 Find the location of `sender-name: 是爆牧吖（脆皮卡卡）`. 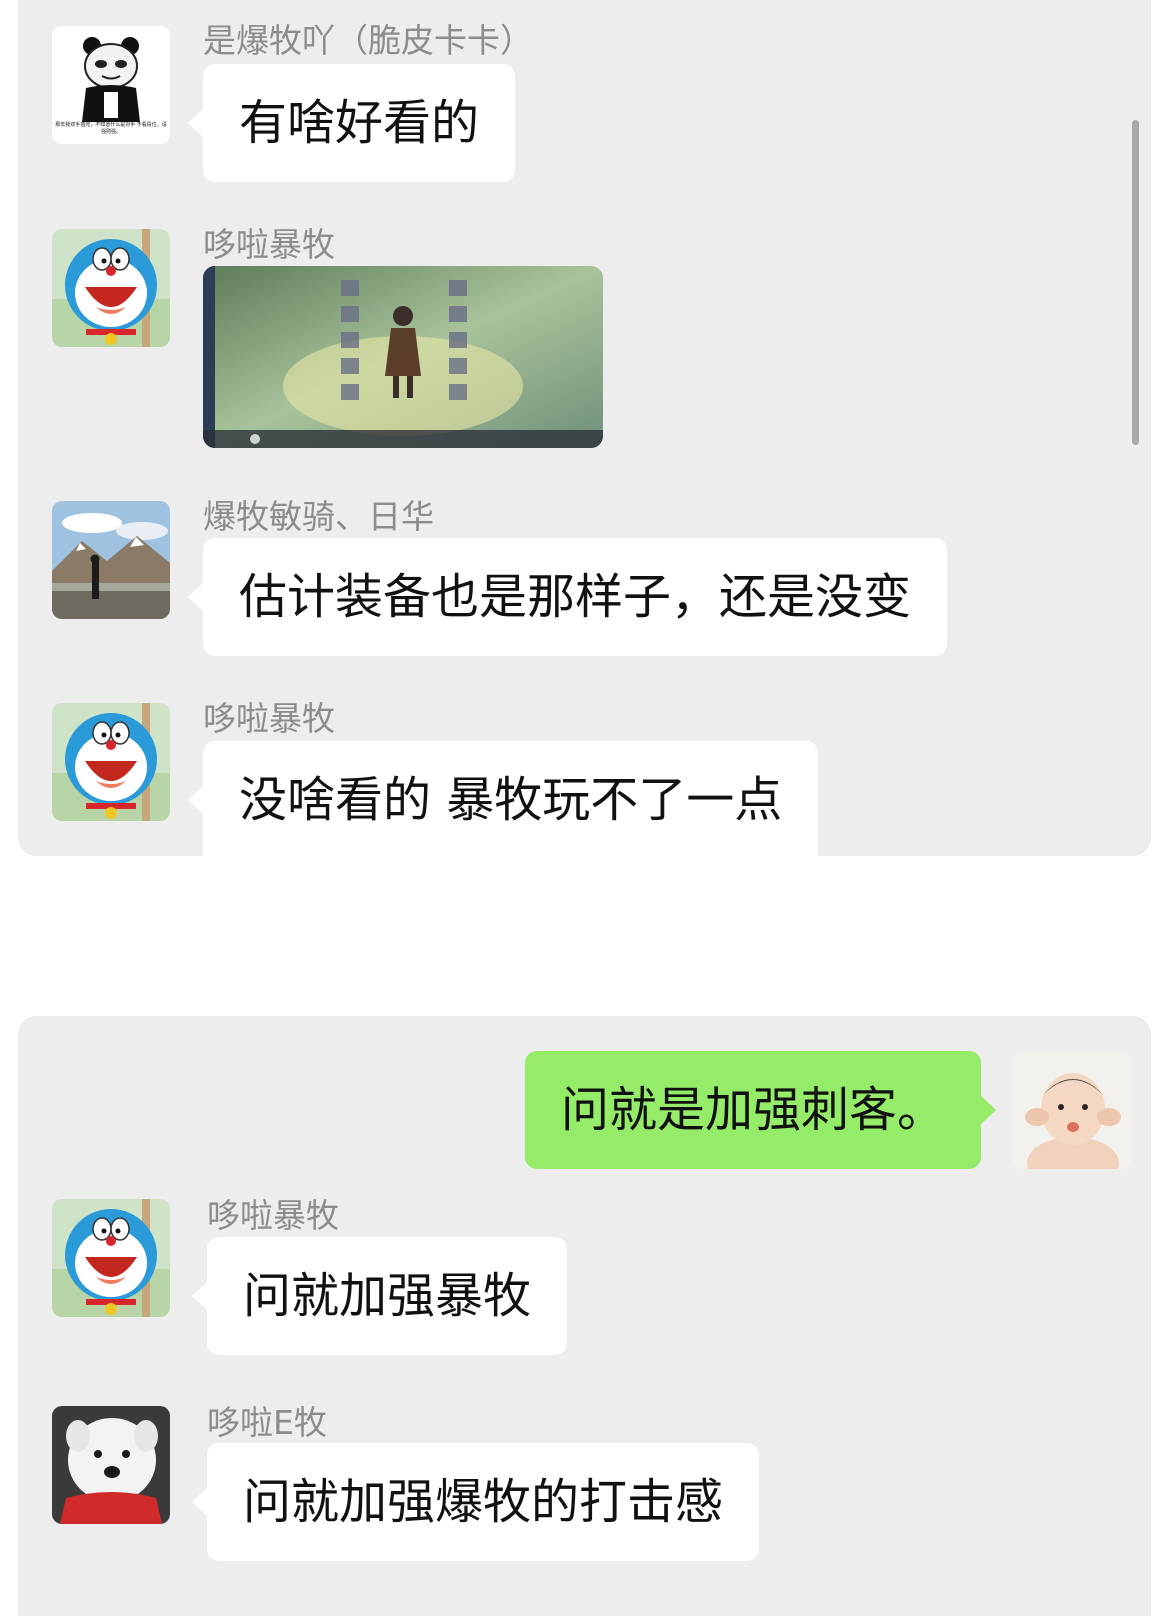

sender-name: 是爆牧吖（脆皮卡卡） is located at coordinates (368, 40).